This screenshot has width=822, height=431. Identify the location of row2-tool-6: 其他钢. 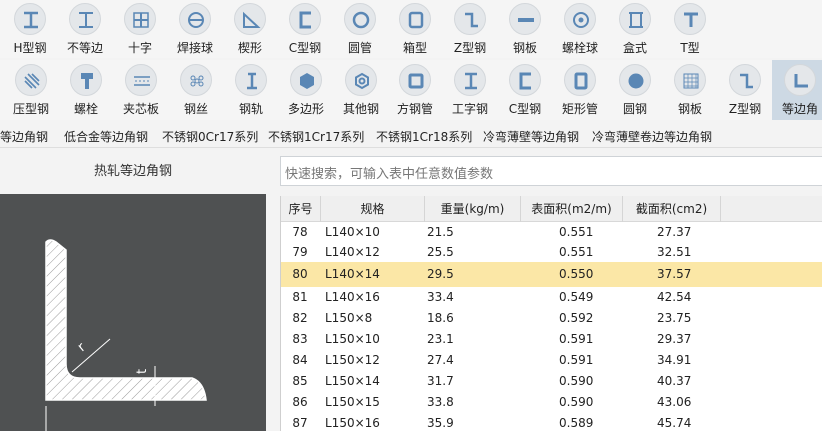
(361, 90).